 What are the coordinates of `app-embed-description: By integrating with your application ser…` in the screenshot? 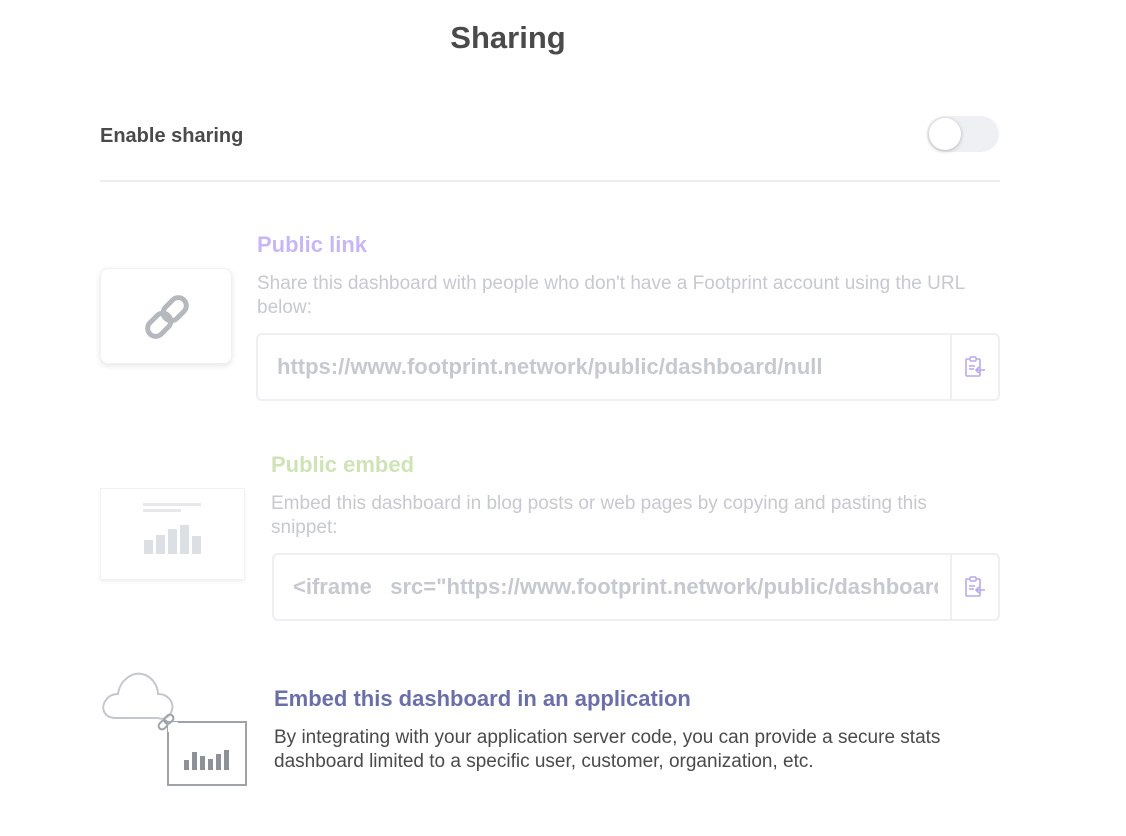 It's located at (607, 749).